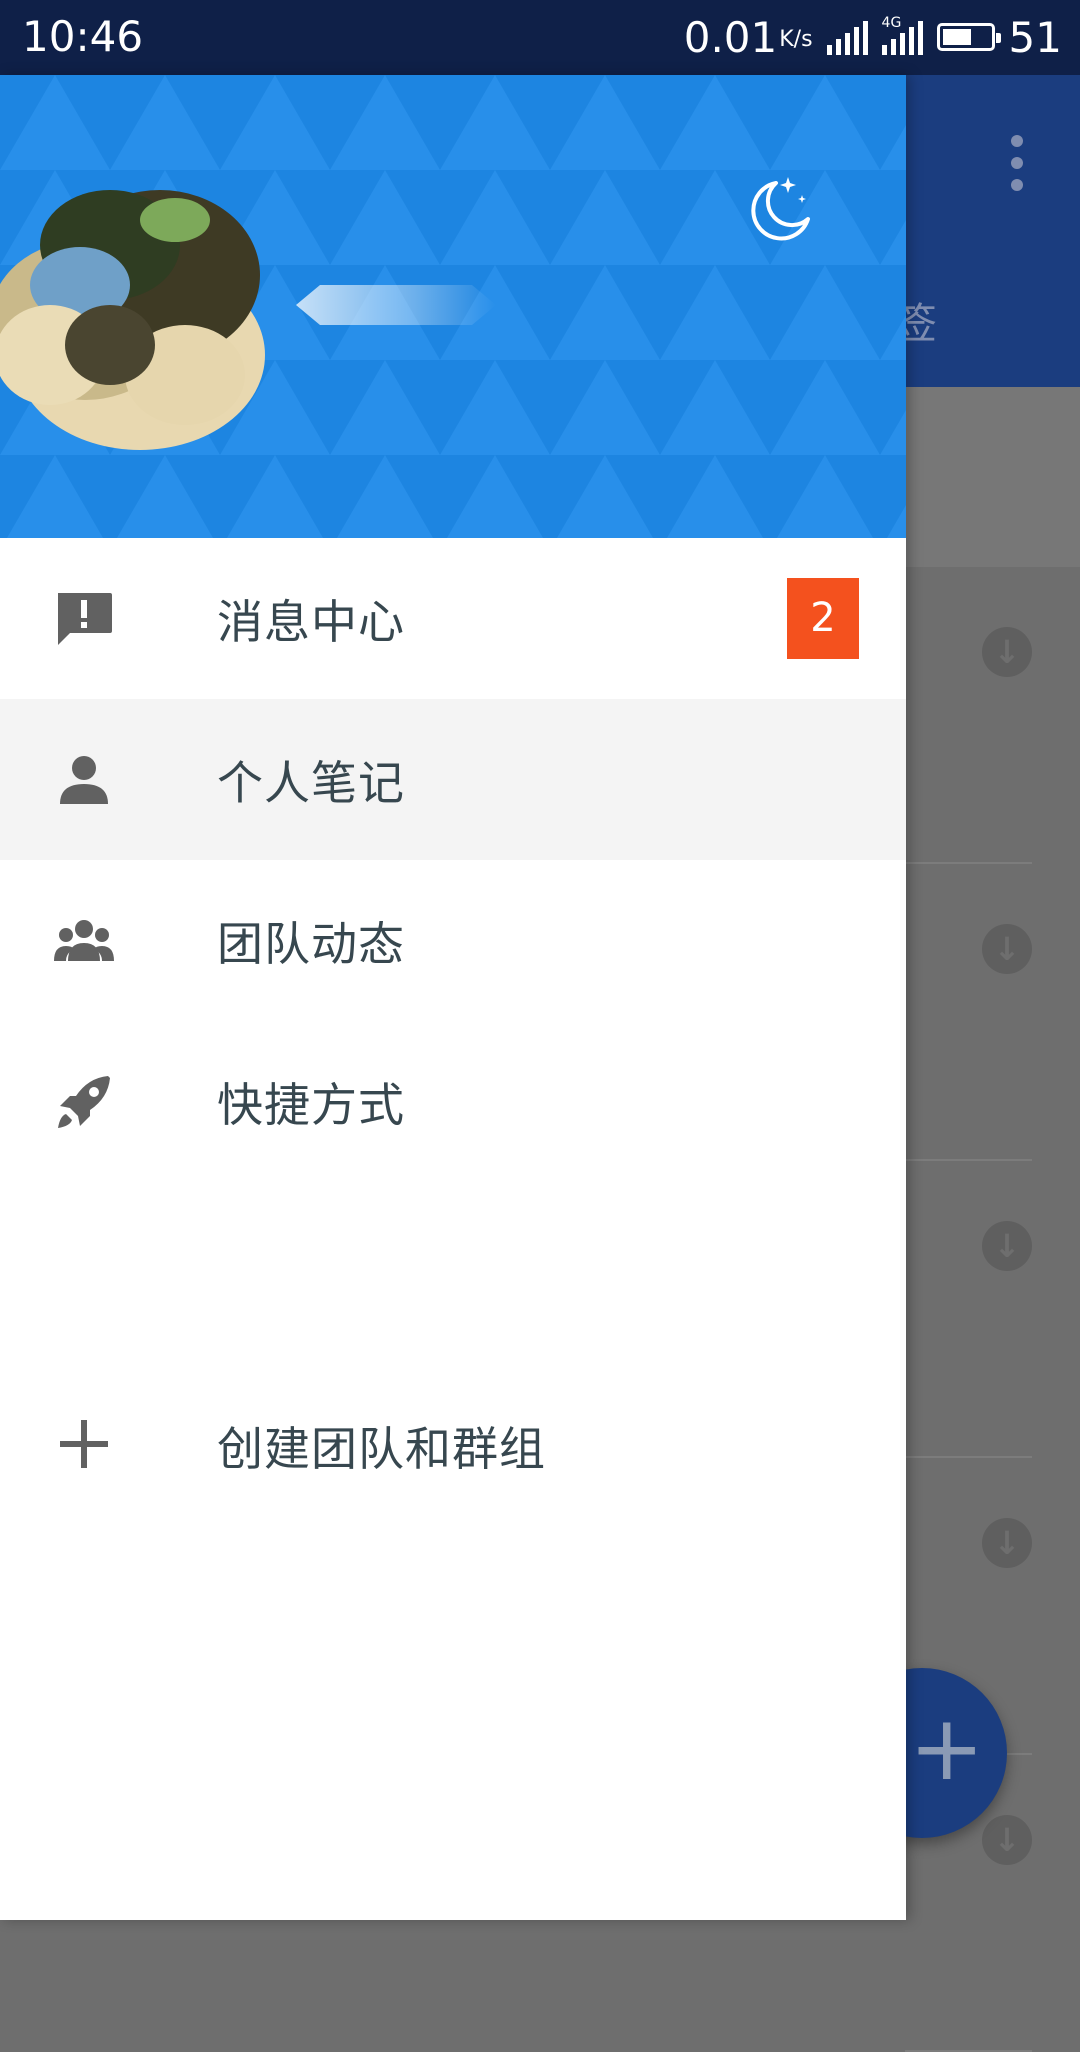 The height and width of the screenshot is (2052, 1080). Describe the element at coordinates (84, 940) in the screenshot. I see `group-icon` at that location.